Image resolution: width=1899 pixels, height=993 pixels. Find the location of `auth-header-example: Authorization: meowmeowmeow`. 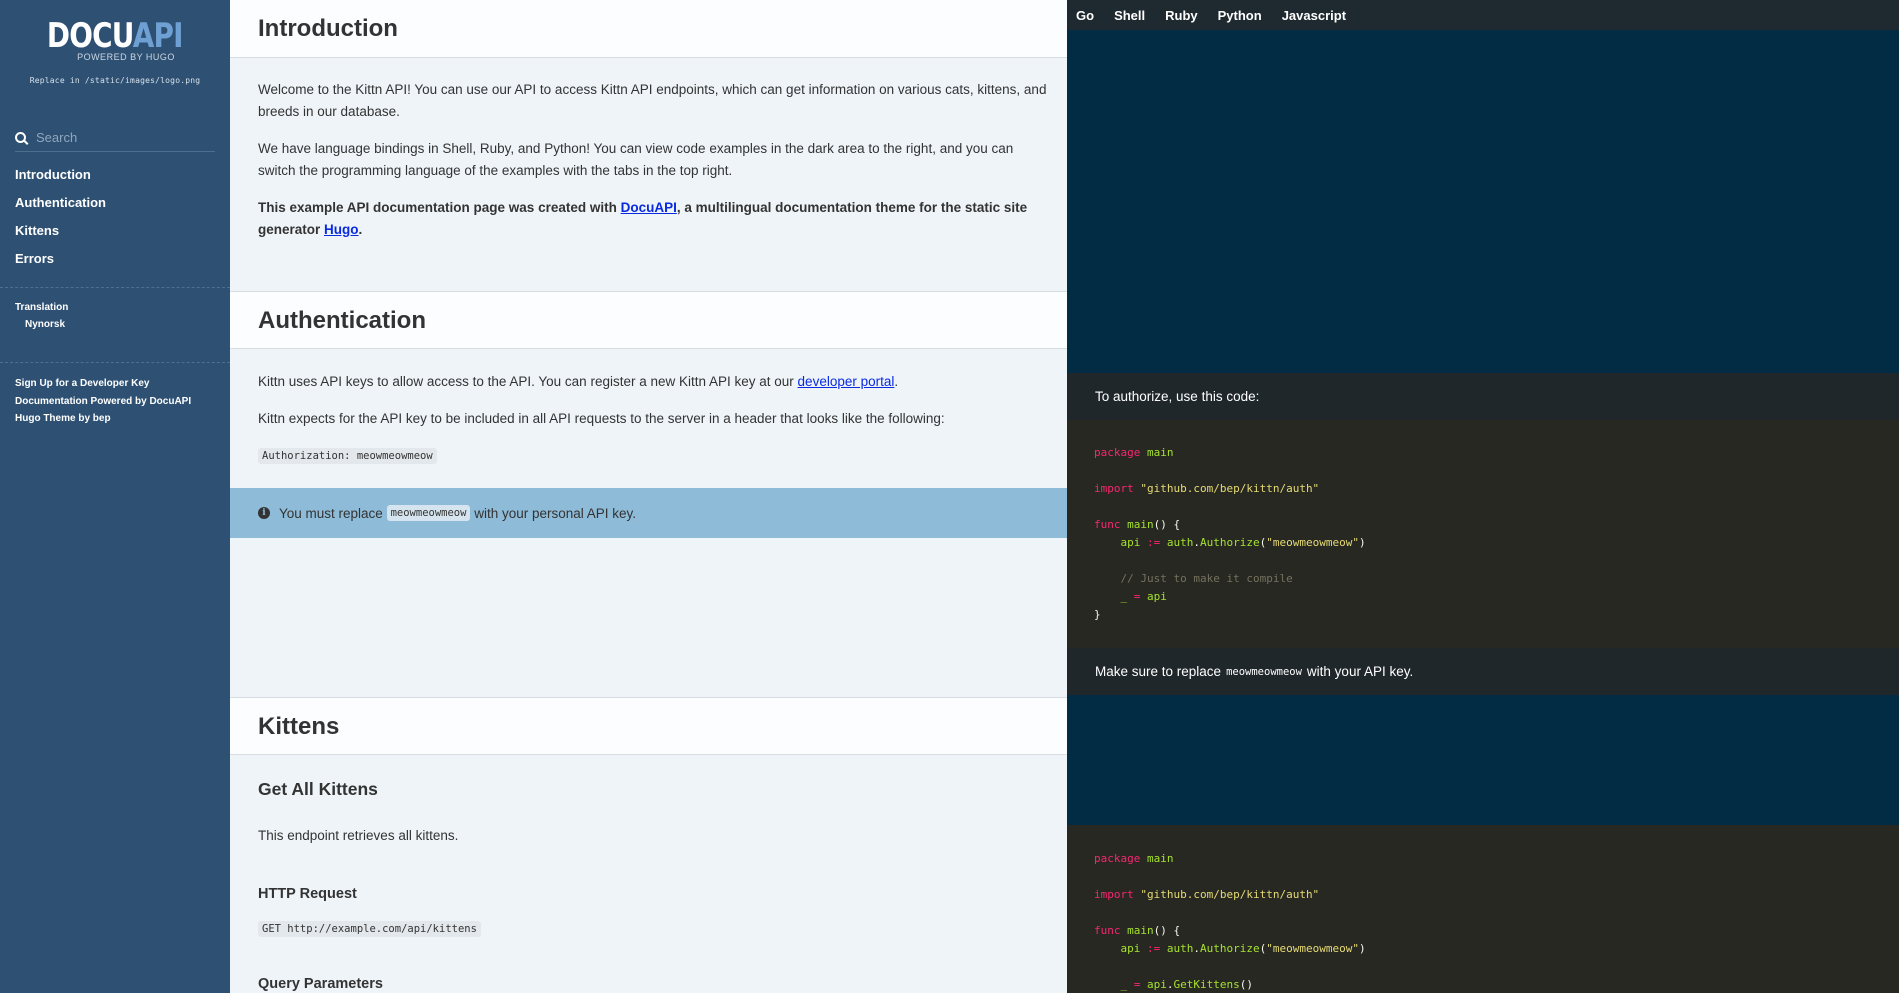

auth-header-example: Authorization: meowmeowmeow is located at coordinates (653, 455).